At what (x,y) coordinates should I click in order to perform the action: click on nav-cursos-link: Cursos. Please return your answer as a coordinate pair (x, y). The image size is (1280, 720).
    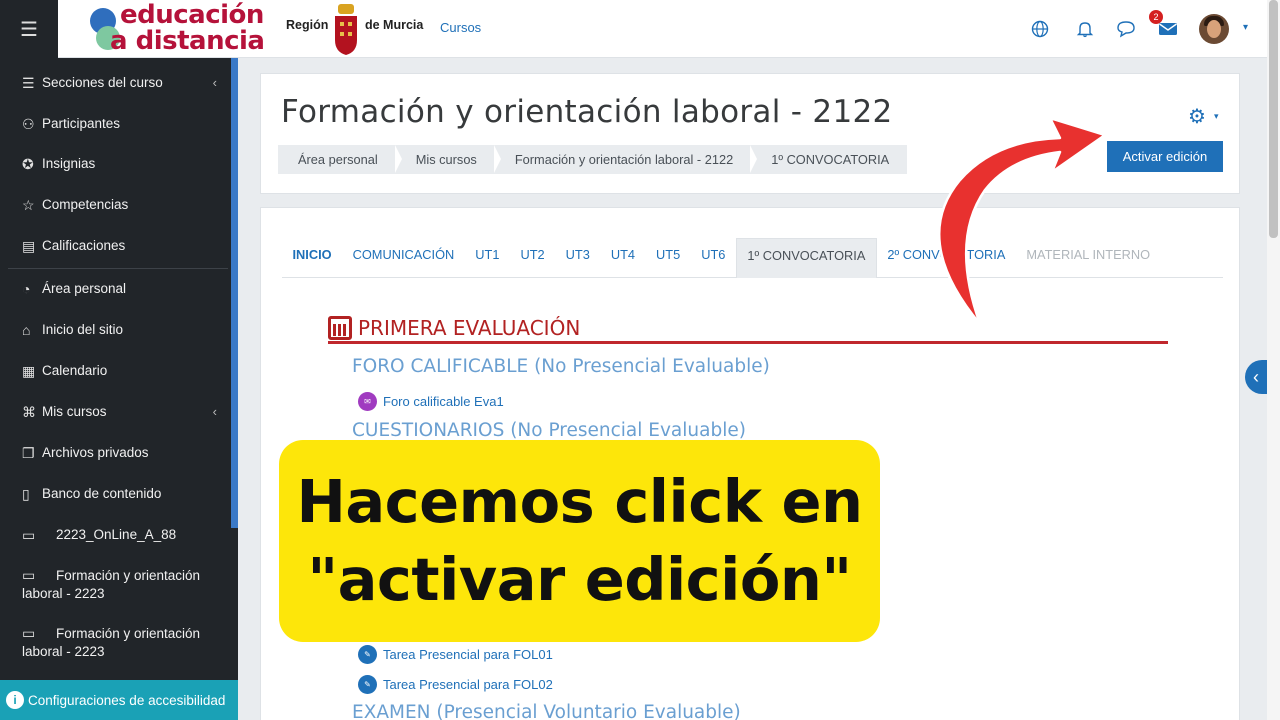
    Looking at the image, I should click on (460, 27).